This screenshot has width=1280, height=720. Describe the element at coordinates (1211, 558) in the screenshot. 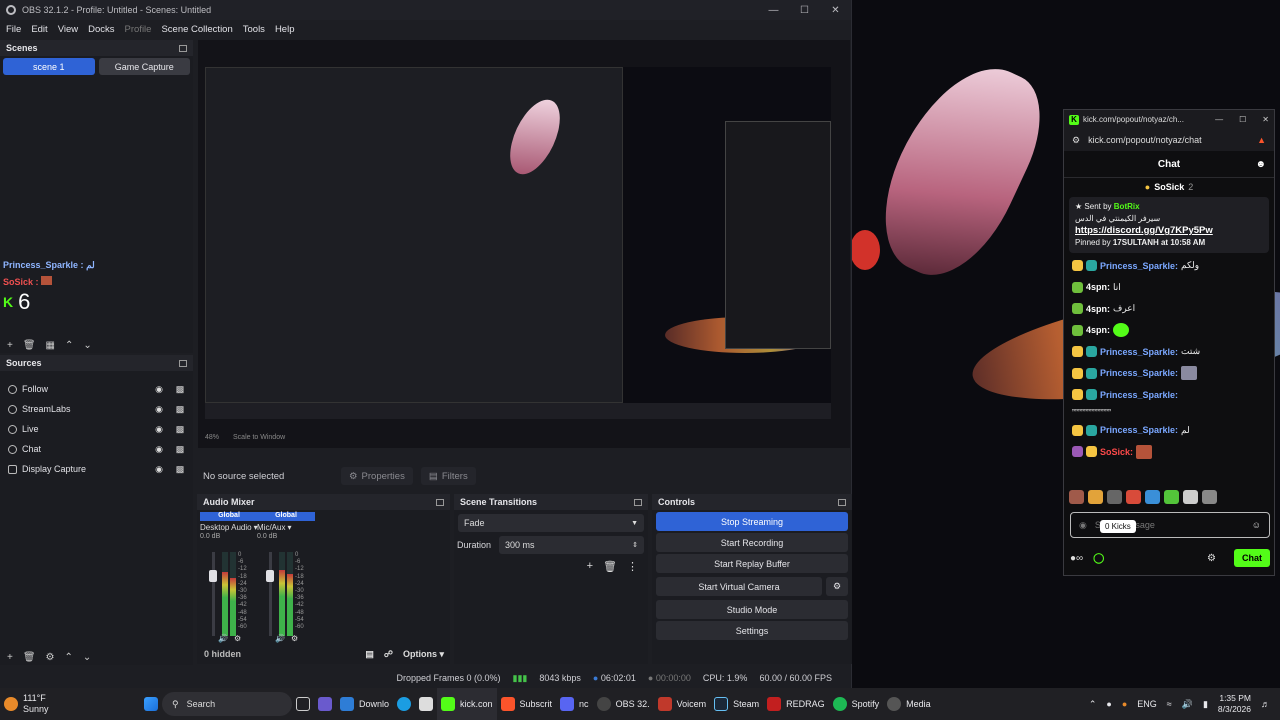

I see `chat-settings-icon: ⚙` at that location.